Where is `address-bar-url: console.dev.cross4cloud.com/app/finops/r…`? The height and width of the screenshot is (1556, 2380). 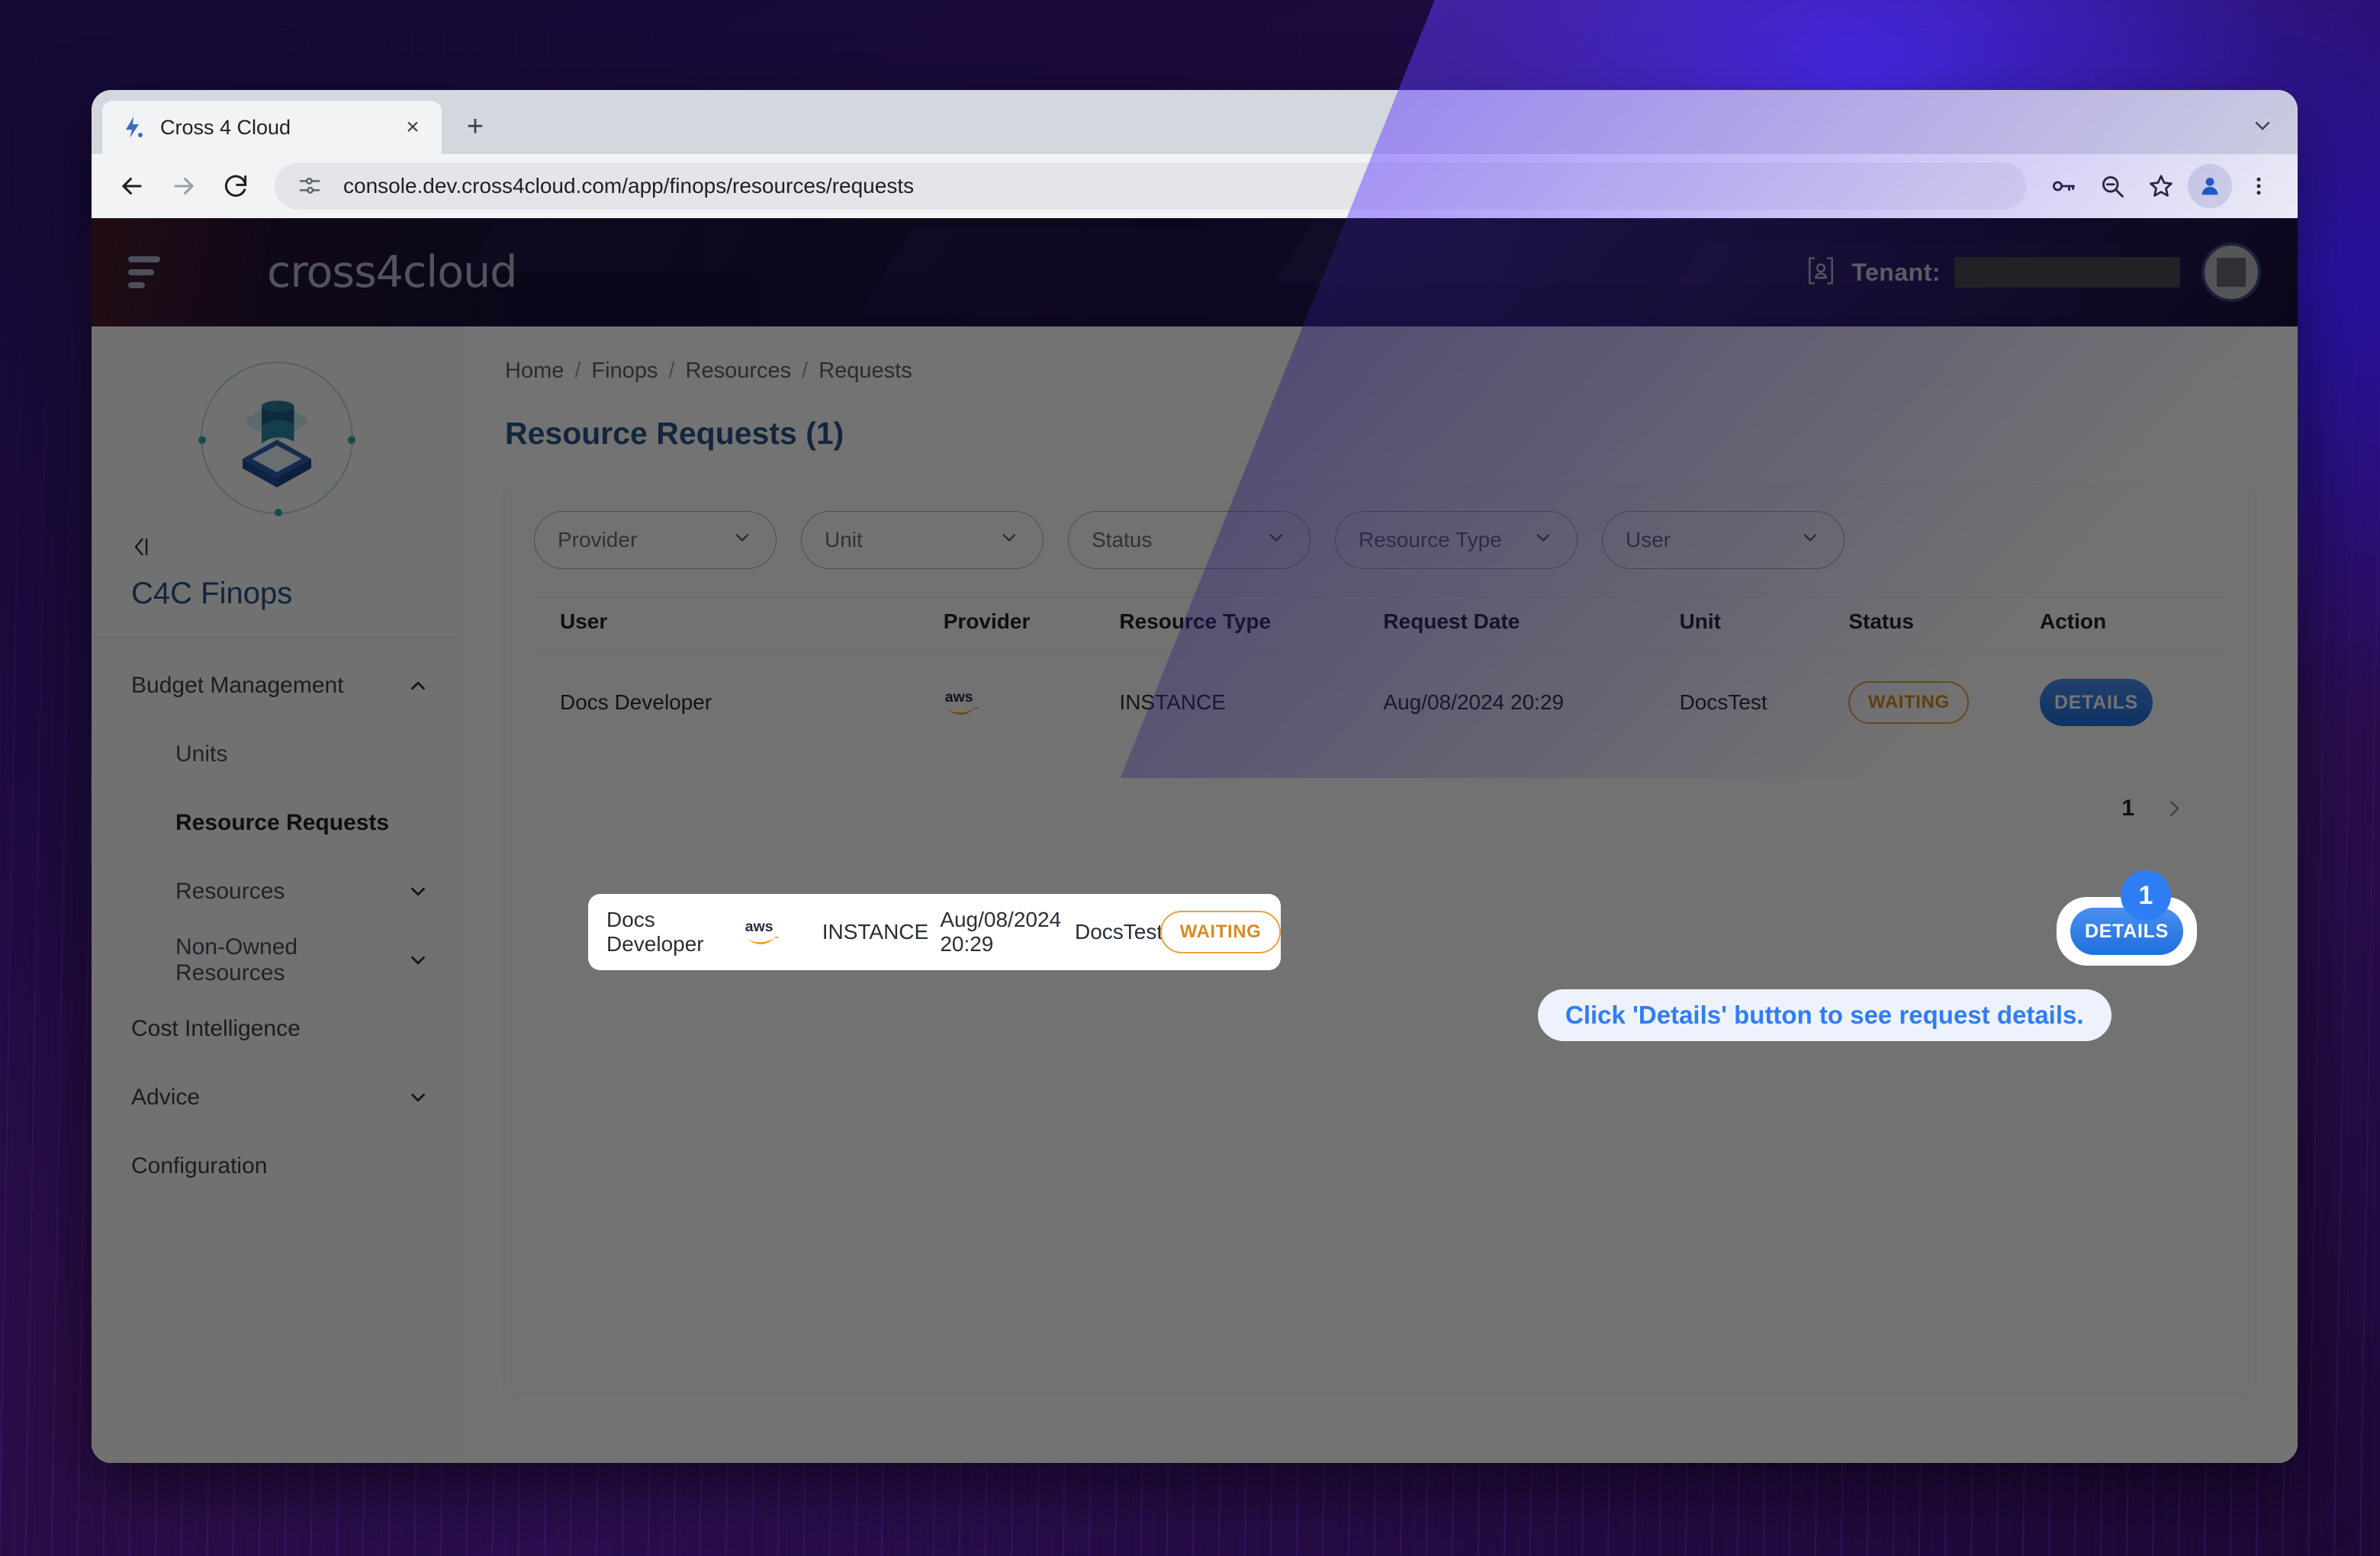 address-bar-url: console.dev.cross4cloud.com/app/finops/r… is located at coordinates (629, 186).